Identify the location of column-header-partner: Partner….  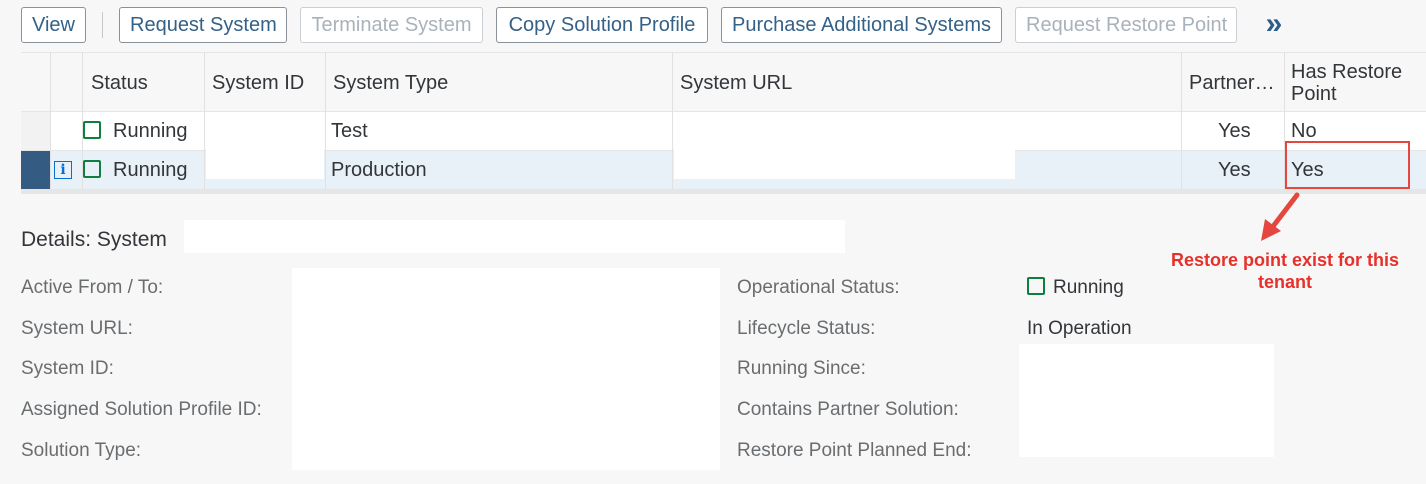
(1232, 83).